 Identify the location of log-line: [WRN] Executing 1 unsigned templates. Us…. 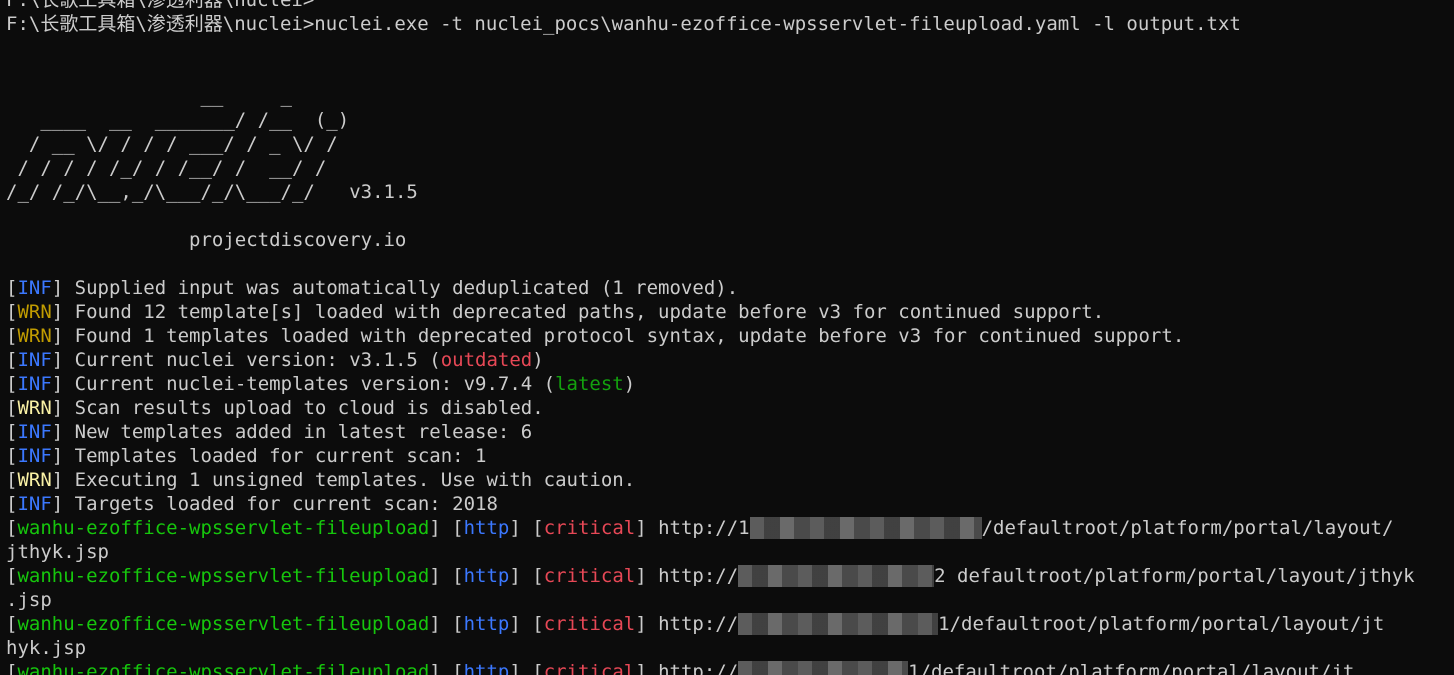
(321, 480).